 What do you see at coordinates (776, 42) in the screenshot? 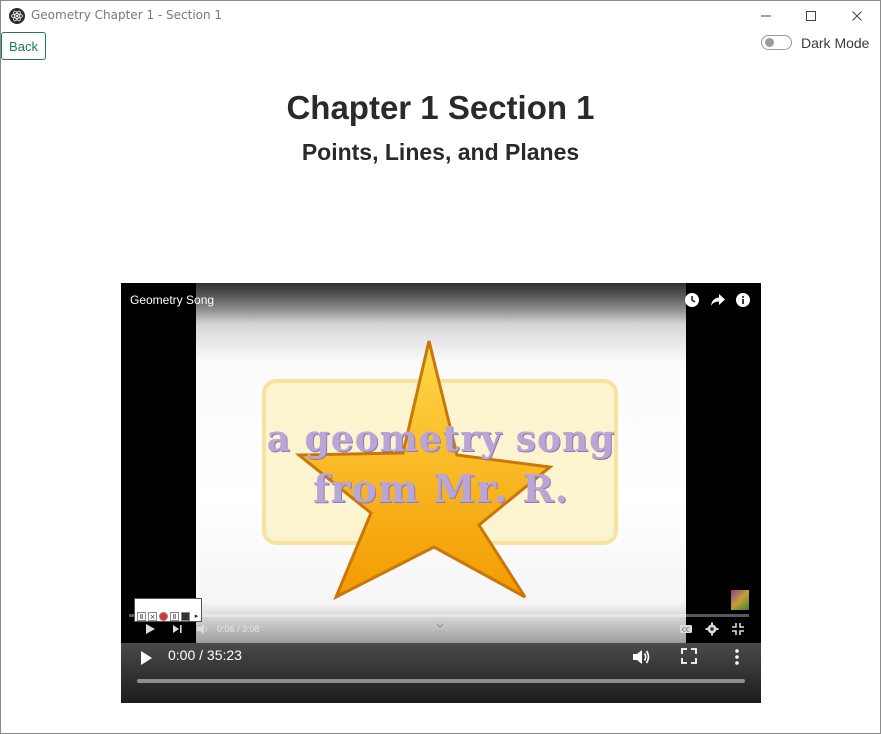
I see `dark-mode-toggle` at bounding box center [776, 42].